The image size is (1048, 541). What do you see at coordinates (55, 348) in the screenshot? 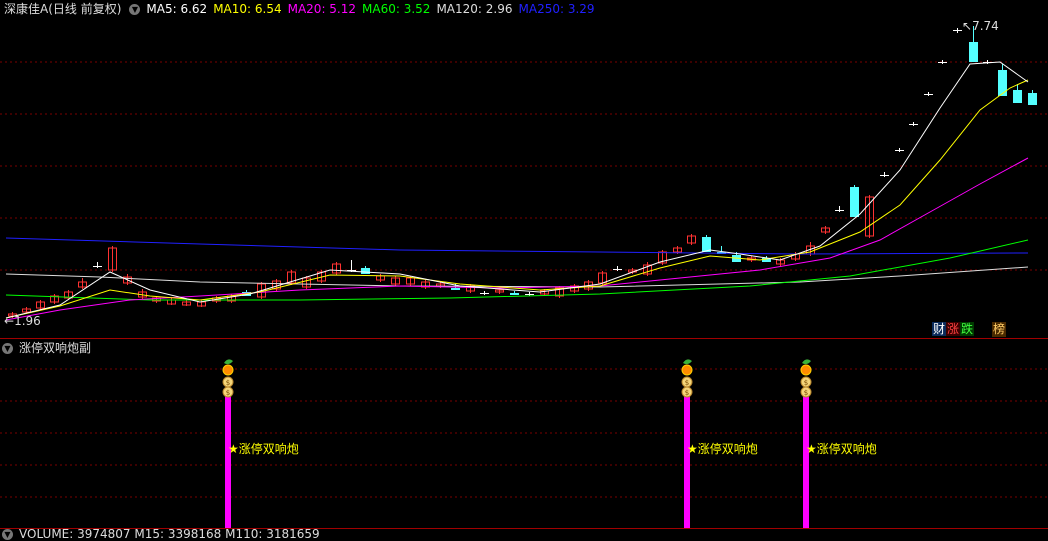
I see `indicator-name: 涨停双响炮副` at bounding box center [55, 348].